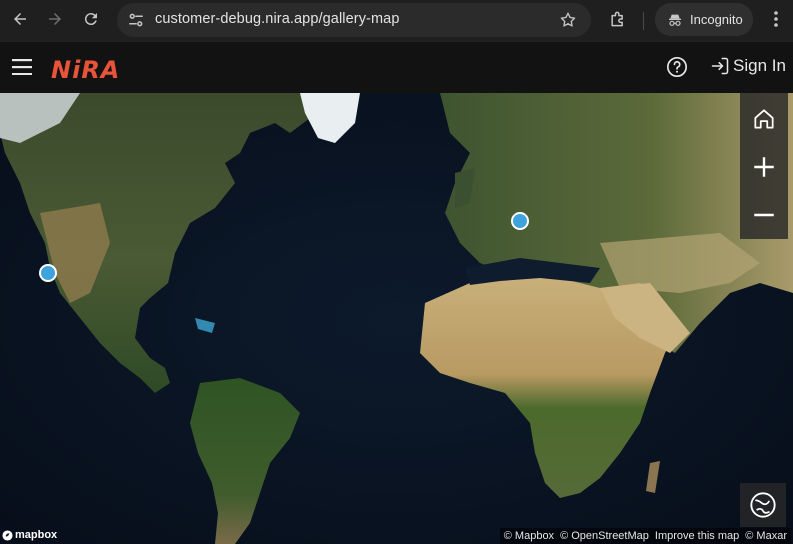 The height and width of the screenshot is (544, 793). What do you see at coordinates (136, 20) in the screenshot?
I see `site-info-icon` at bounding box center [136, 20].